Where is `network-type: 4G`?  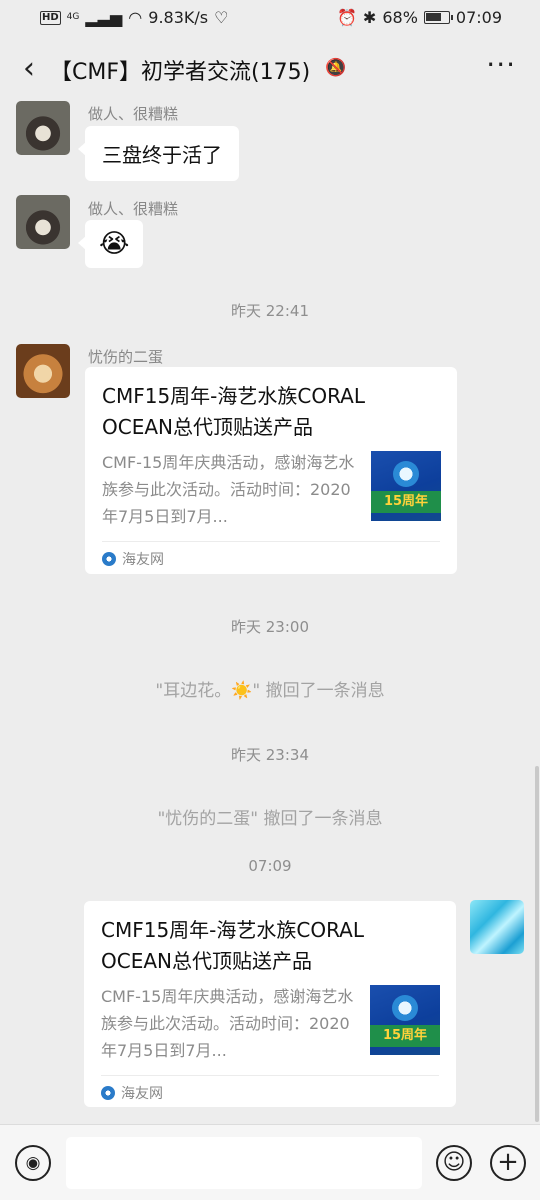
network-type: 4G is located at coordinates (73, 17).